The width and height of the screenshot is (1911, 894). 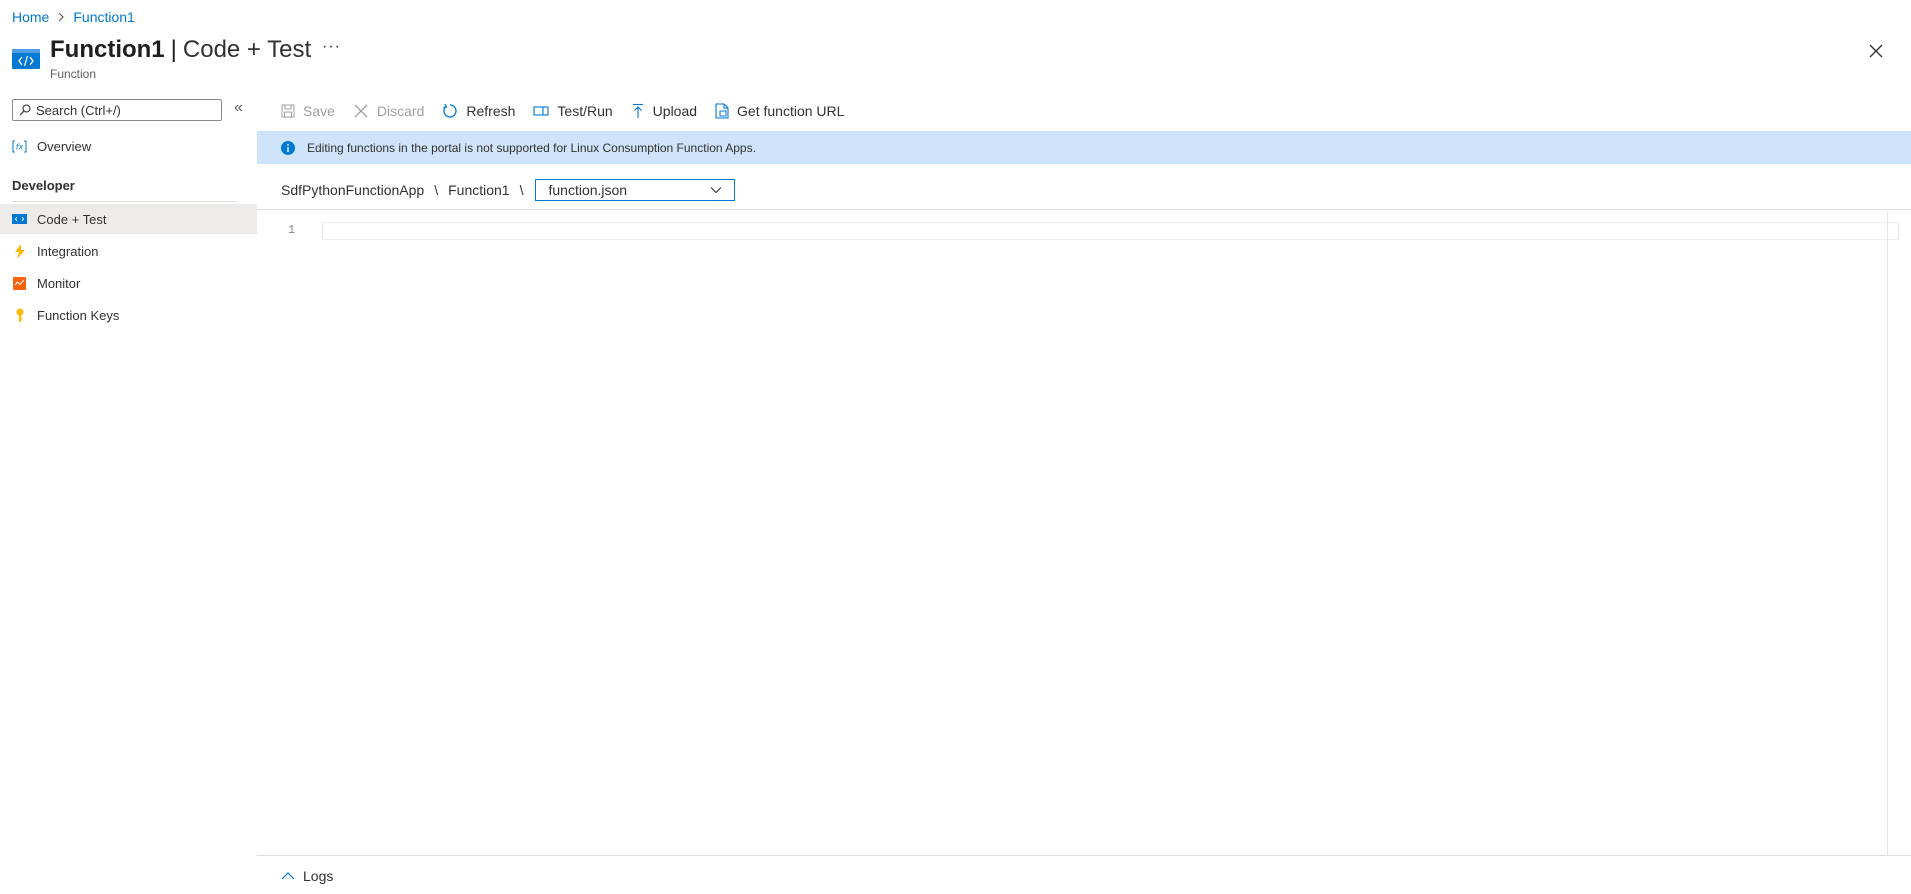 I want to click on test-run-label: Test/Run, so click(x=585, y=111).